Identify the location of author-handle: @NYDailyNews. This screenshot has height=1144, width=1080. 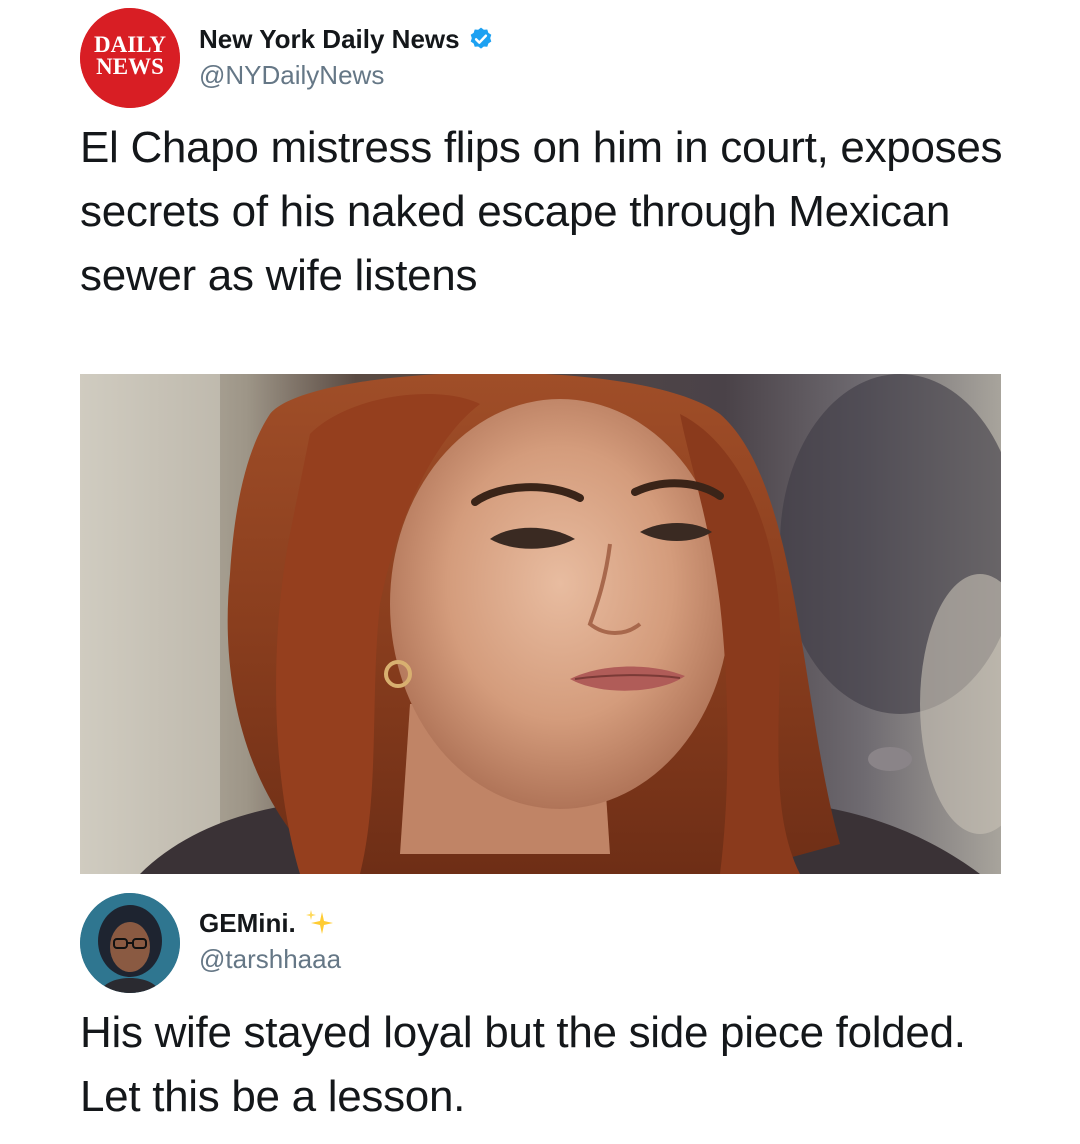
(291, 75).